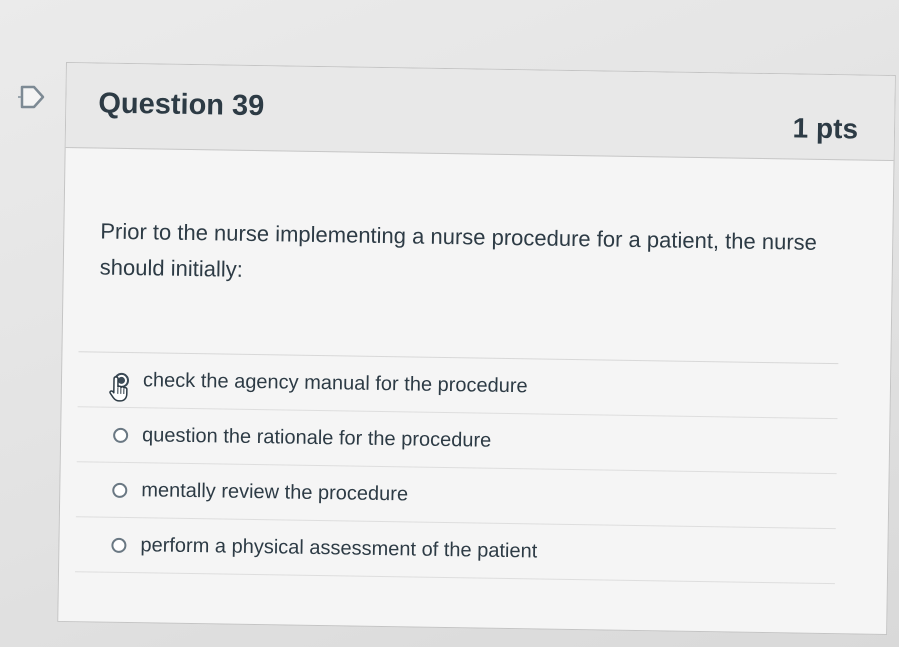 The height and width of the screenshot is (647, 899). Describe the element at coordinates (33, 97) in the screenshot. I see `flag-question-icon` at that location.